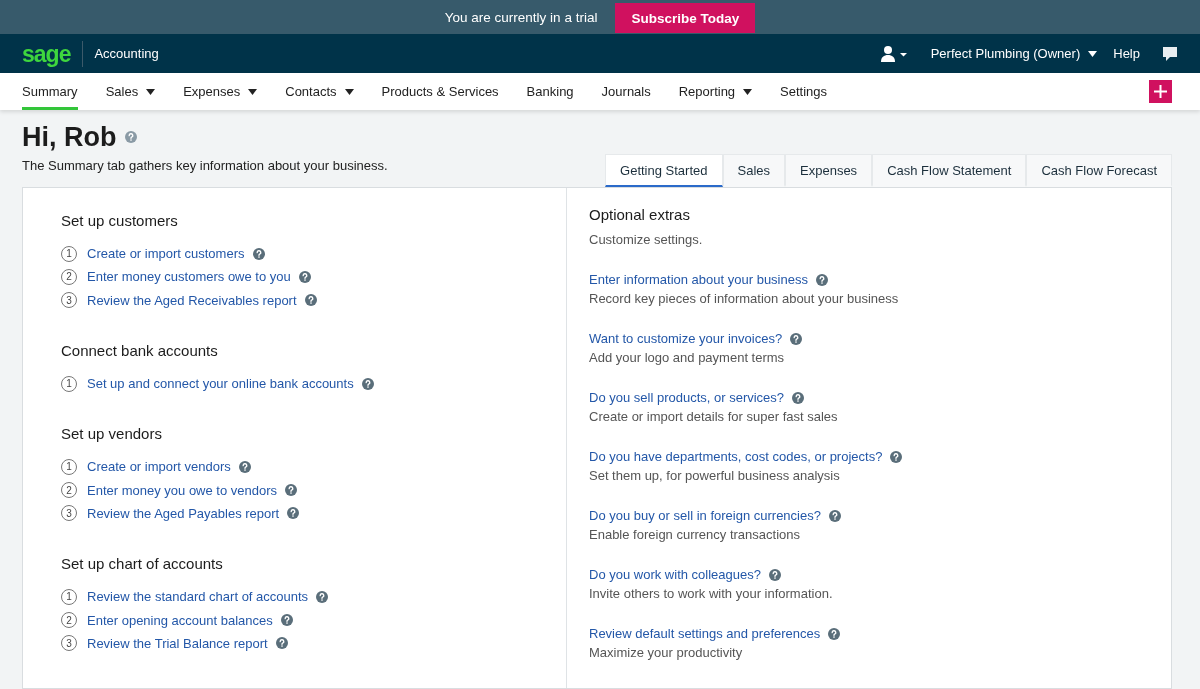 The width and height of the screenshot is (1200, 689). I want to click on option-link: Do you buy or sell in foreign currencies?, so click(705, 515).